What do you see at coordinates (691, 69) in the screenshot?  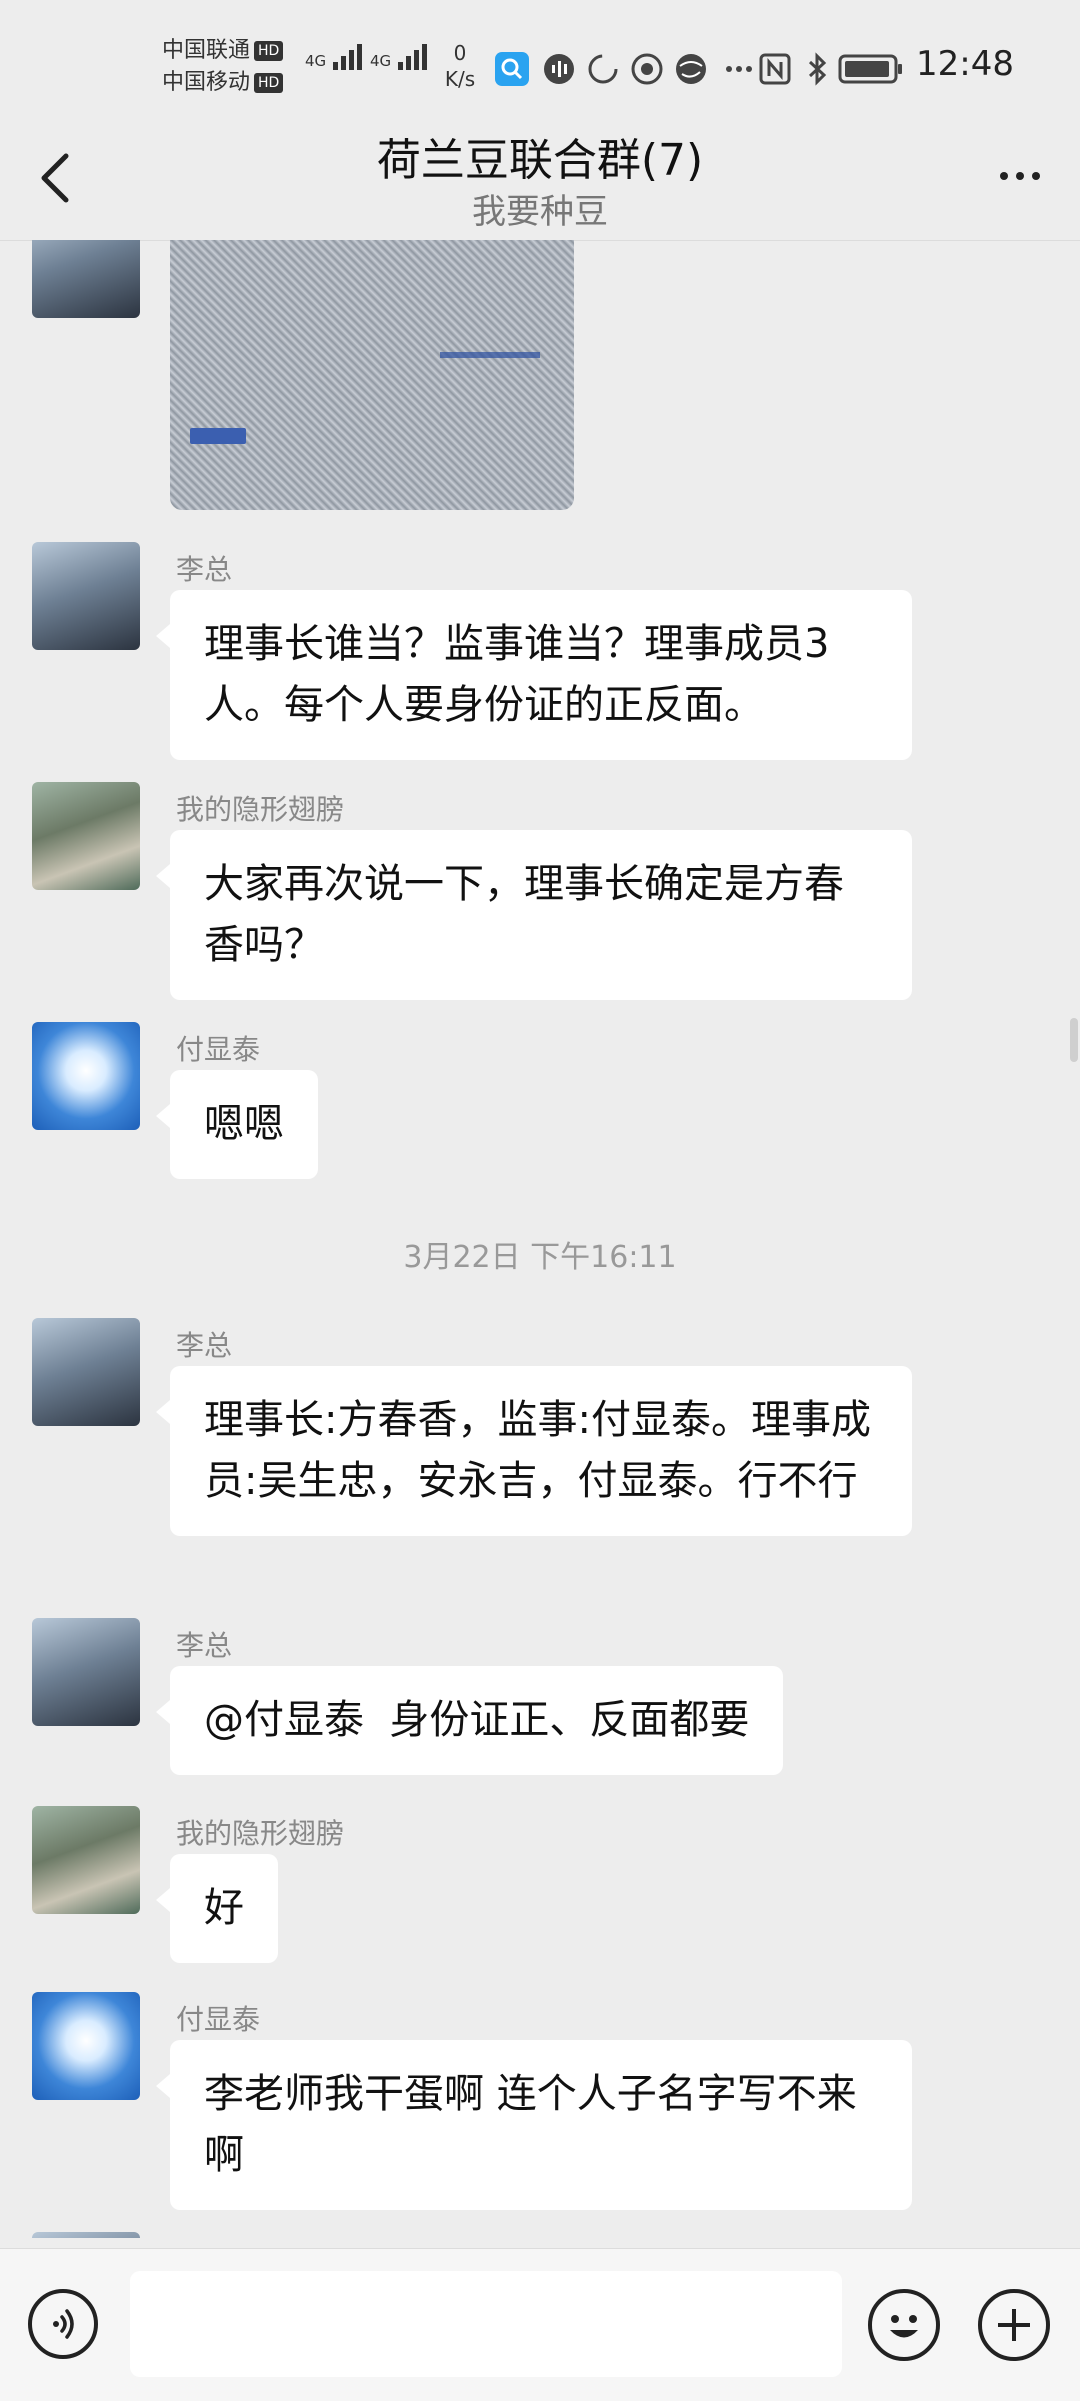 I see `globe-icon` at bounding box center [691, 69].